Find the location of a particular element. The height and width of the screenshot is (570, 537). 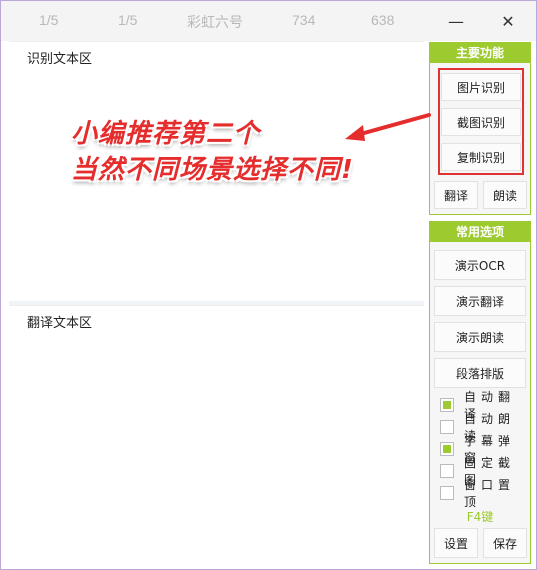

settings-button: 设置 is located at coordinates (456, 543).